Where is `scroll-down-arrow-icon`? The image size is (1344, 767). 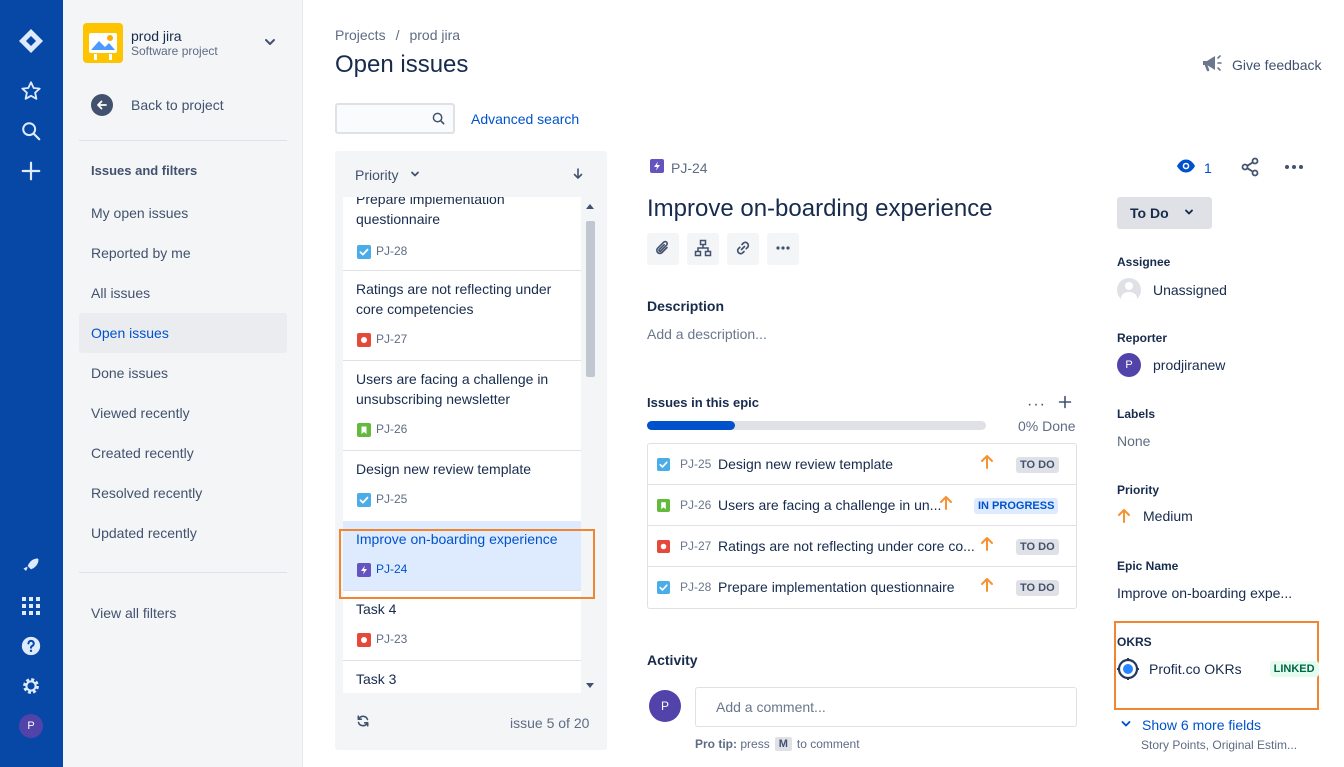 scroll-down-arrow-icon is located at coordinates (590, 685).